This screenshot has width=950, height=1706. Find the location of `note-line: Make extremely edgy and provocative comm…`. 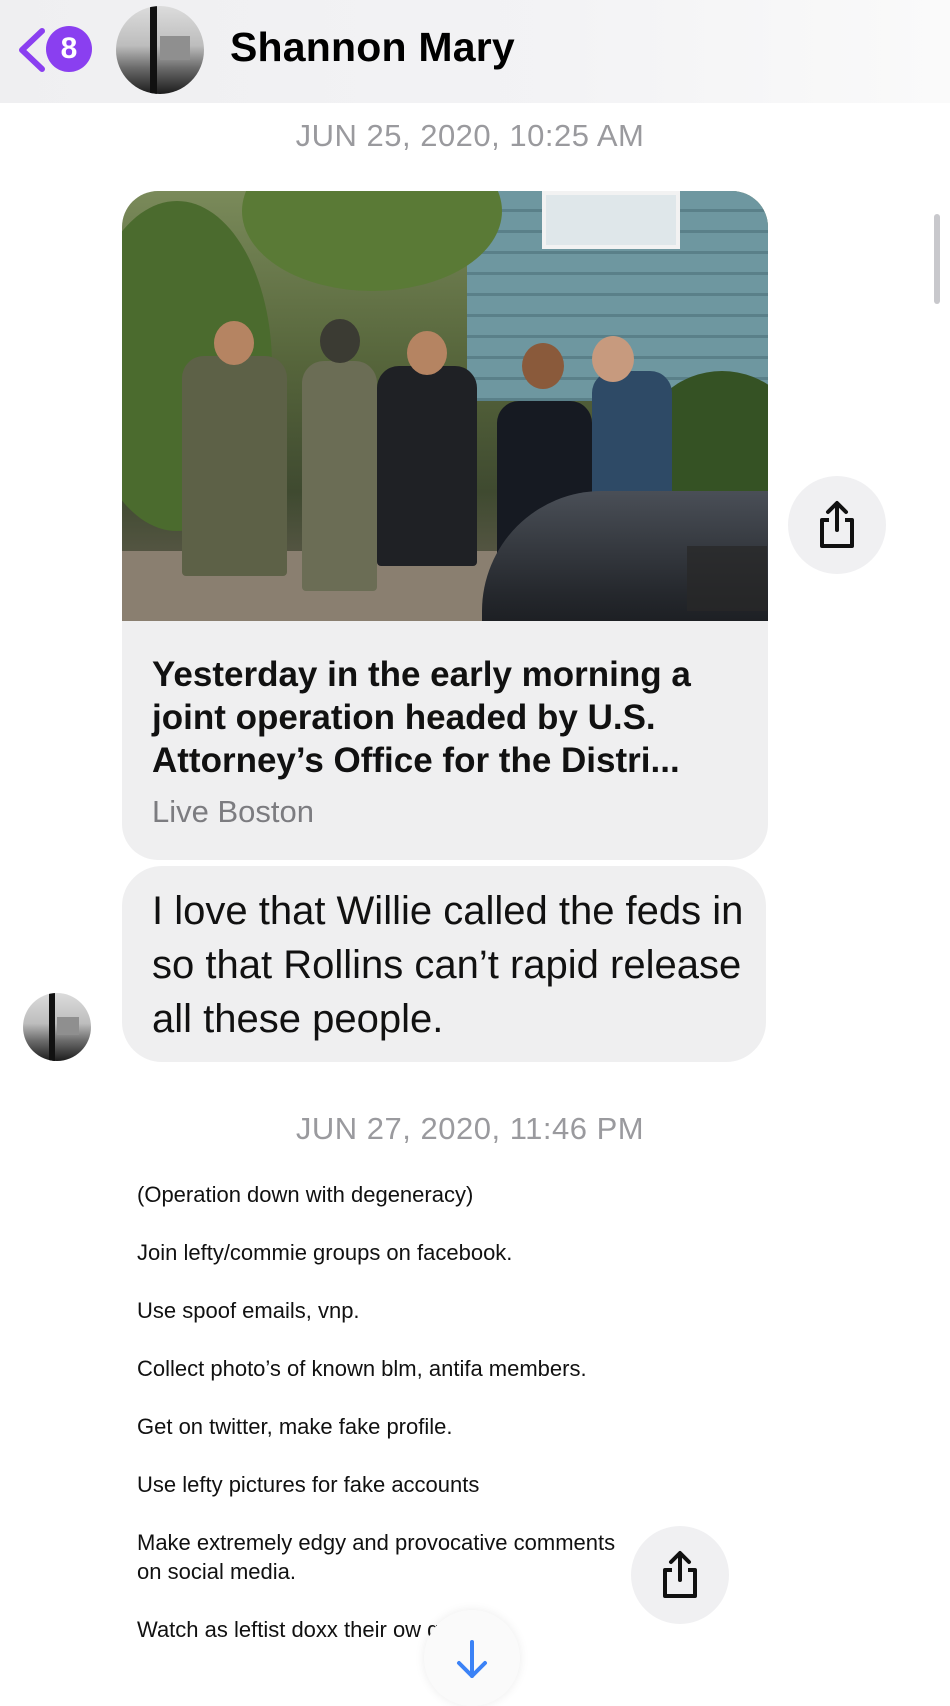

note-line: Make extremely edgy and provocative comm… is located at coordinates (376, 1557).